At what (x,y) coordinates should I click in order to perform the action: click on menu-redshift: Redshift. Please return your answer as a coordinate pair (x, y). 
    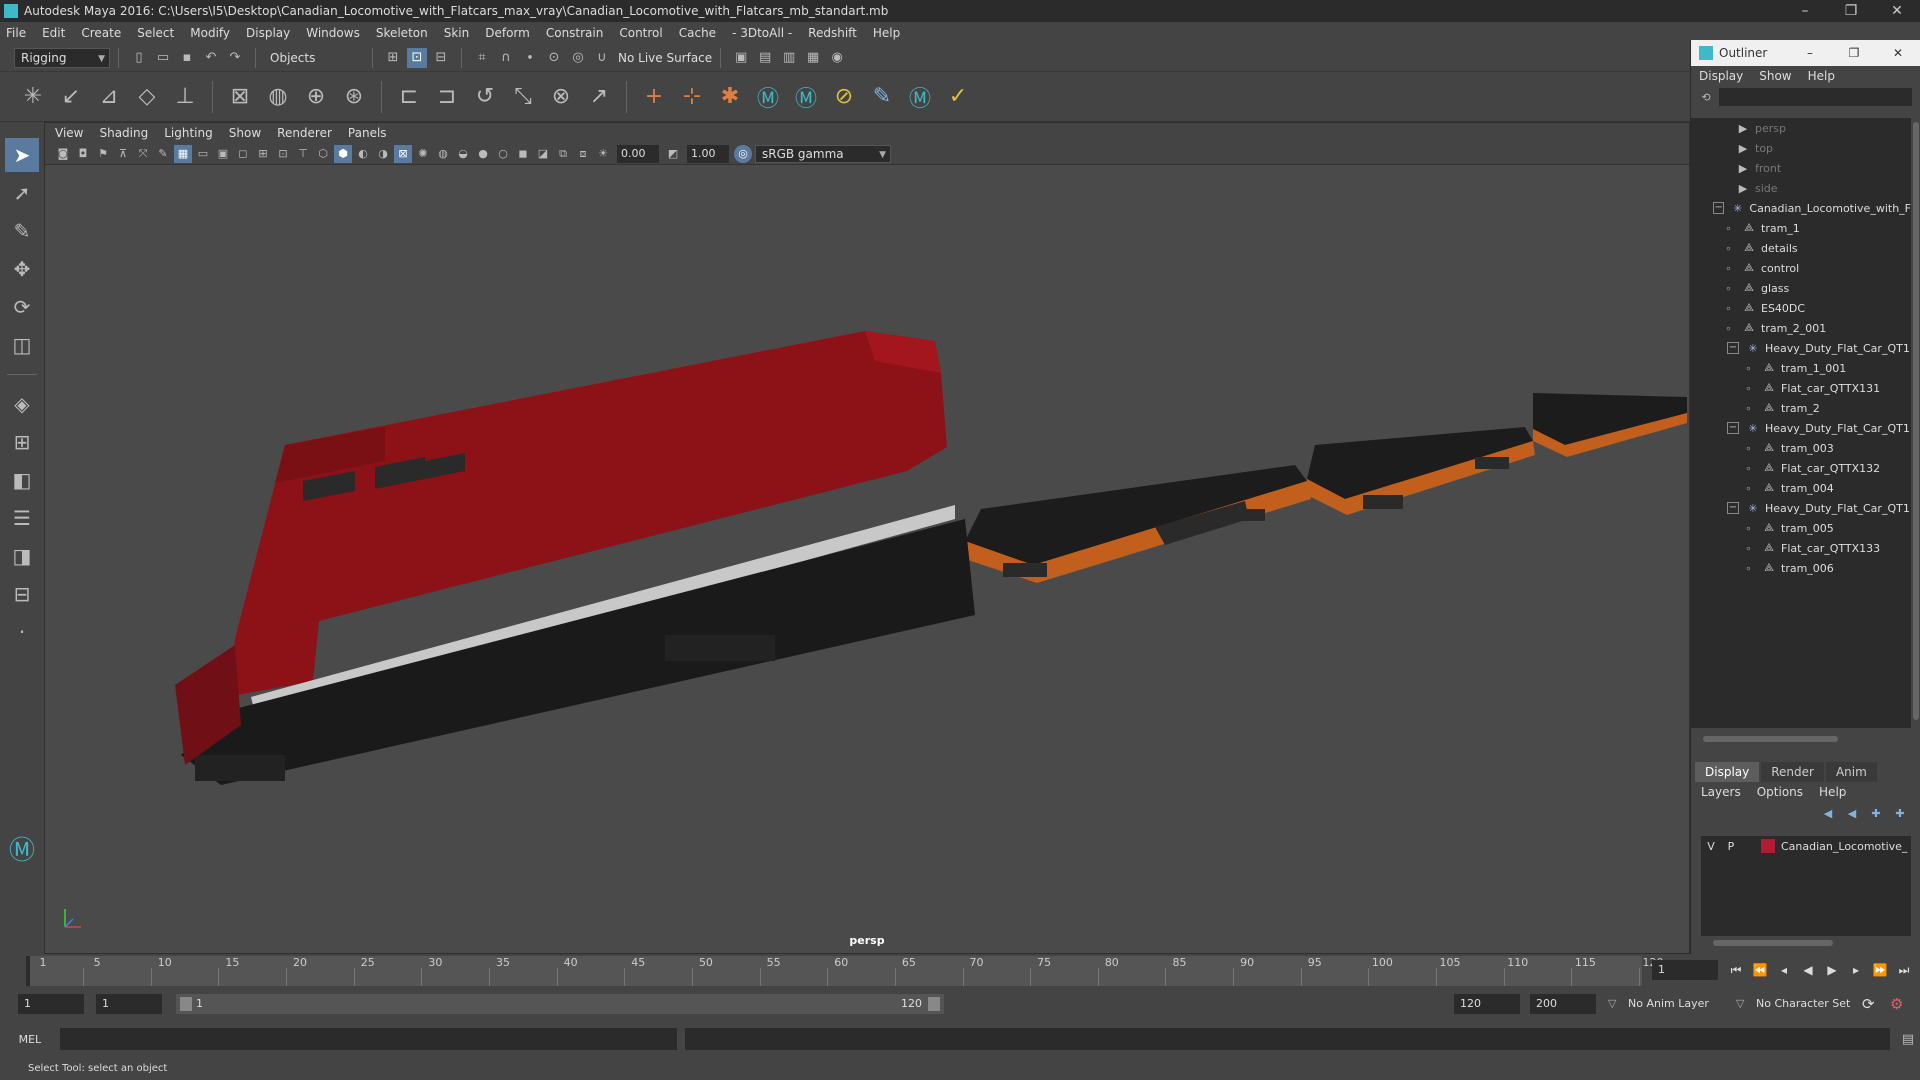
    Looking at the image, I should click on (832, 33).